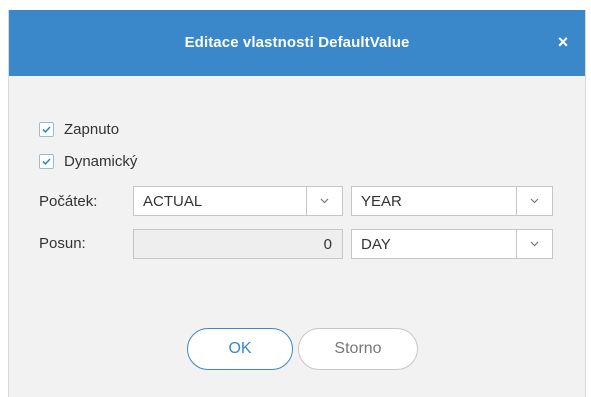 The image size is (591, 397). I want to click on dialog-title: Editace vlastnosti DefaultValue, so click(297, 42).